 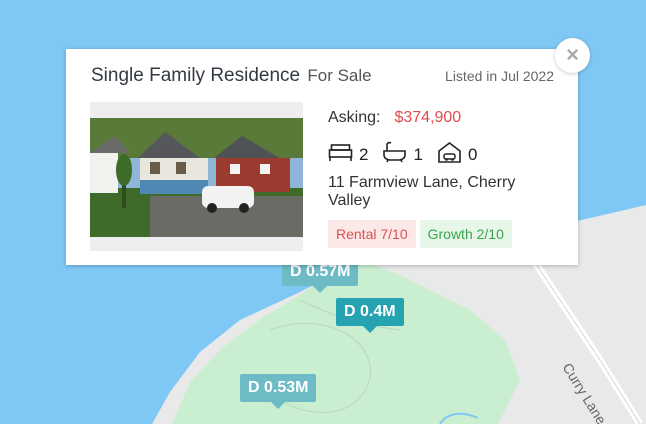 What do you see at coordinates (354, 117) in the screenshot?
I see `asking-label: Asking:` at bounding box center [354, 117].